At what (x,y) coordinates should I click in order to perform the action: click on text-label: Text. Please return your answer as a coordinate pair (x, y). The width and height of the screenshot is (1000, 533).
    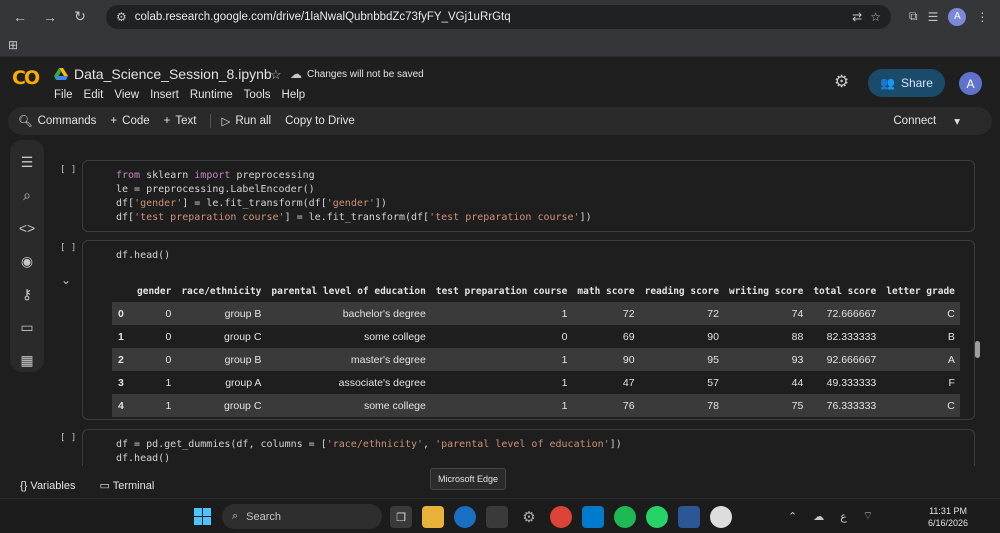
    Looking at the image, I should click on (186, 121).